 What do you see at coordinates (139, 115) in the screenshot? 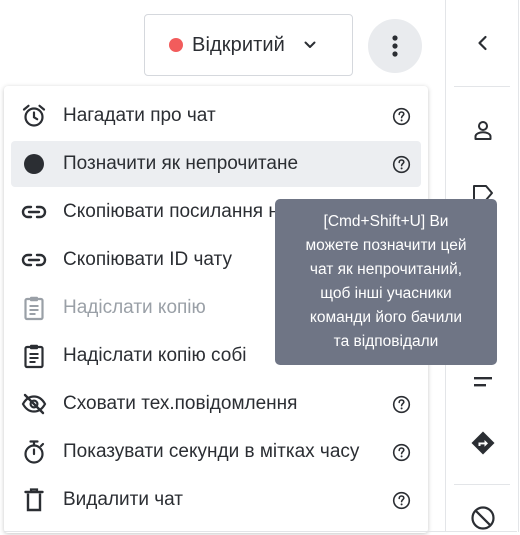
I see `menu-item-label: Нагадати про чат` at bounding box center [139, 115].